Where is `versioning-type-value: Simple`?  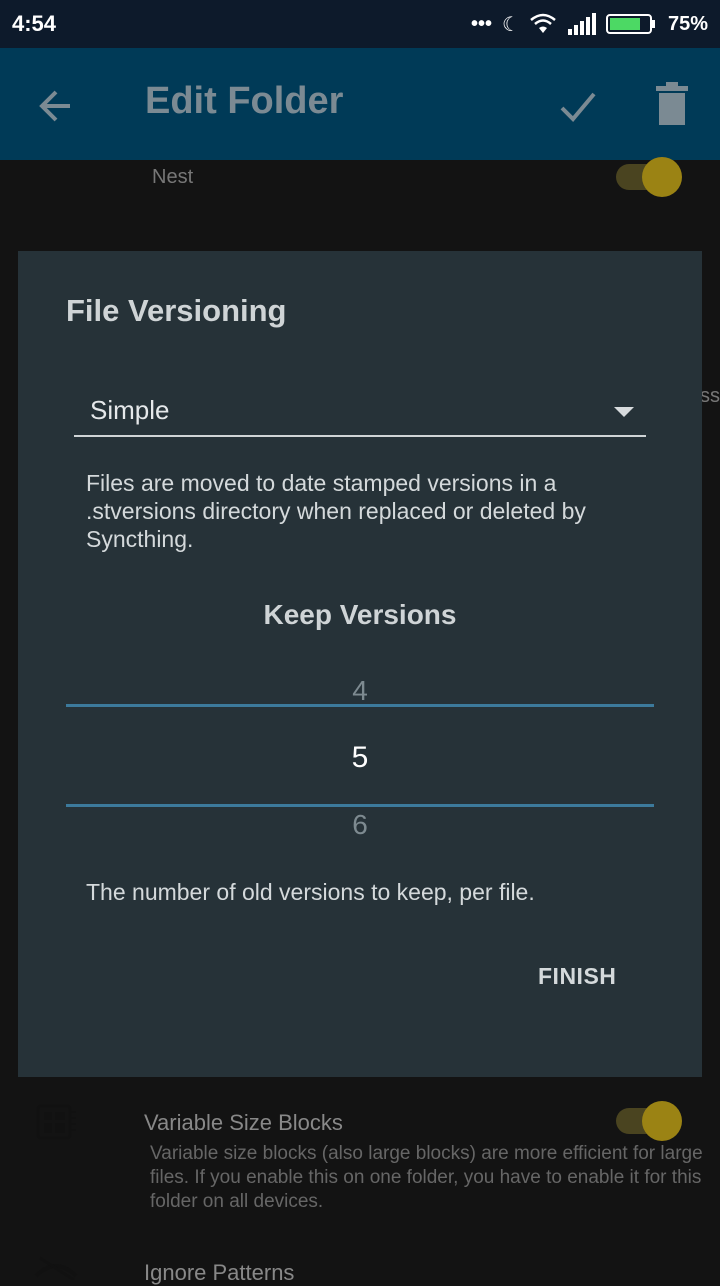 versioning-type-value: Simple is located at coordinates (130, 410).